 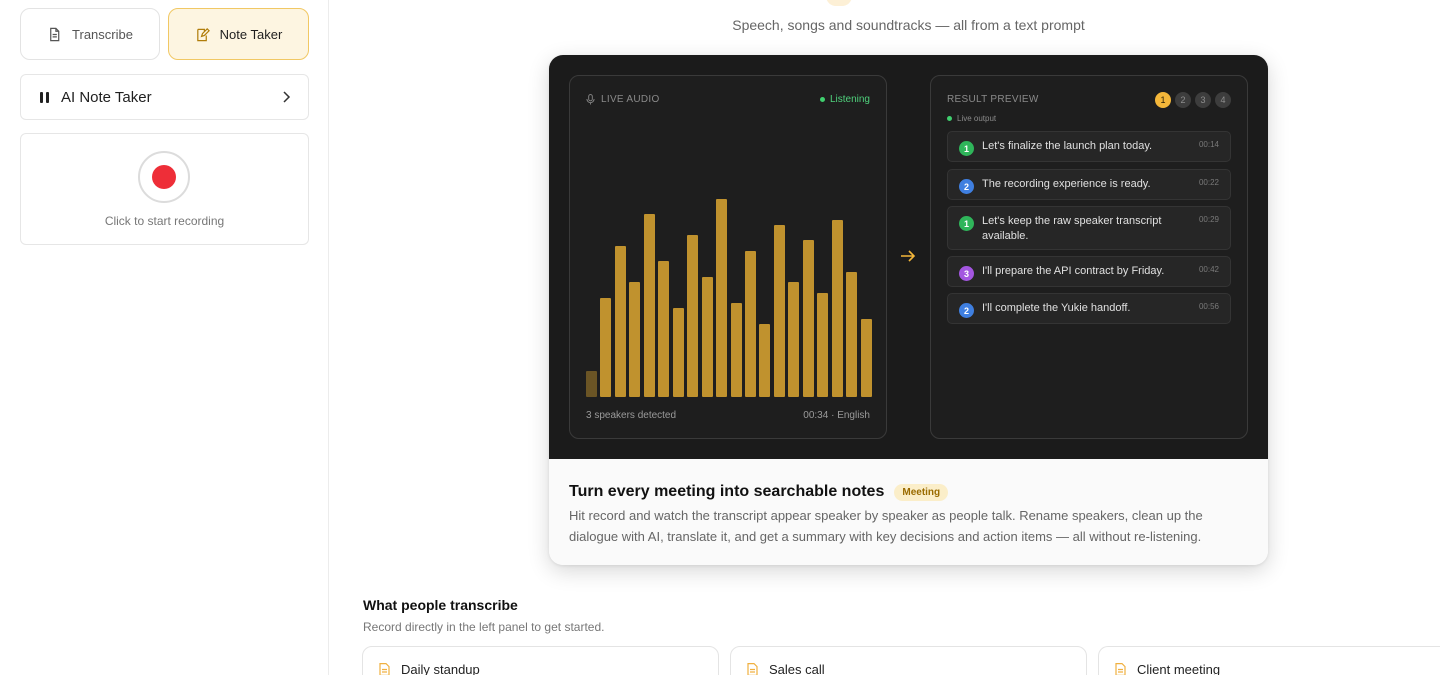 I want to click on top-chip, so click(x=839, y=3).